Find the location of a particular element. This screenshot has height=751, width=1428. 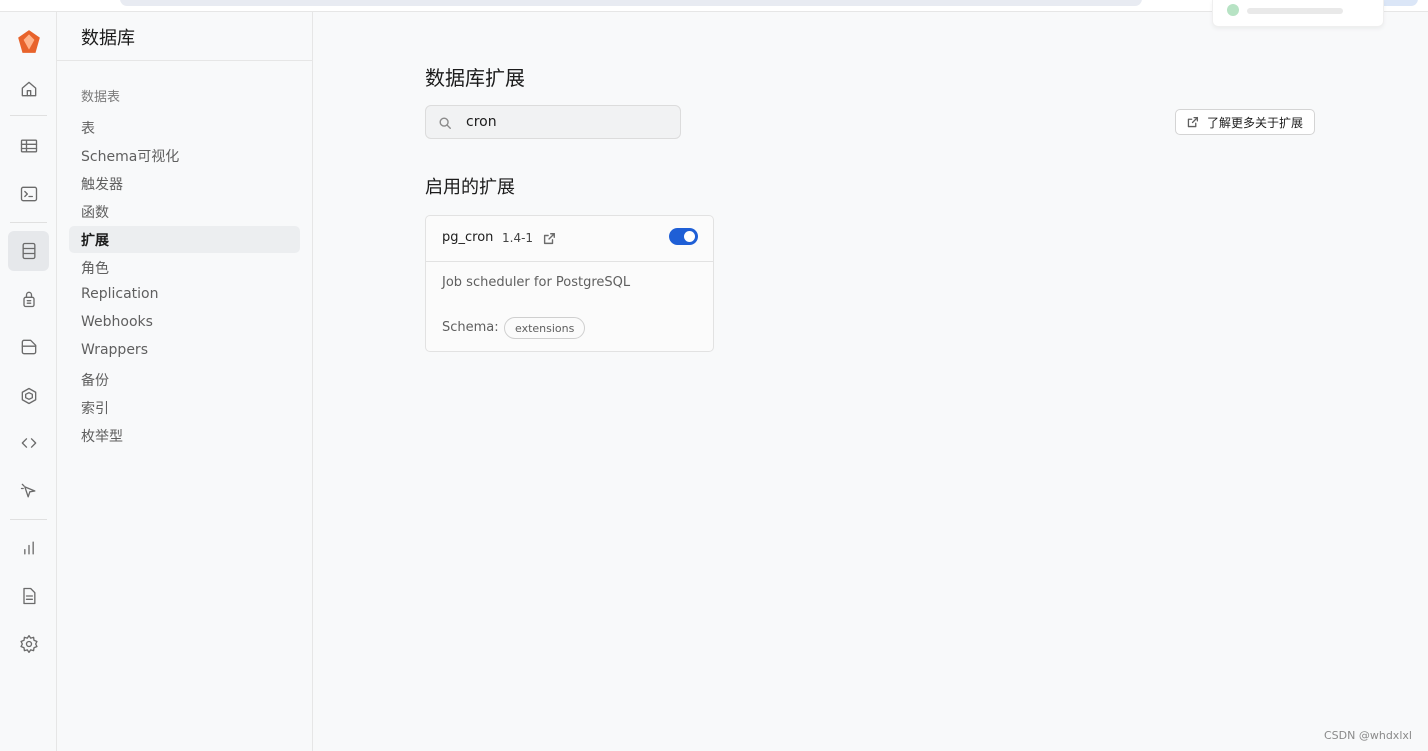

storage-icon is located at coordinates (28, 347).